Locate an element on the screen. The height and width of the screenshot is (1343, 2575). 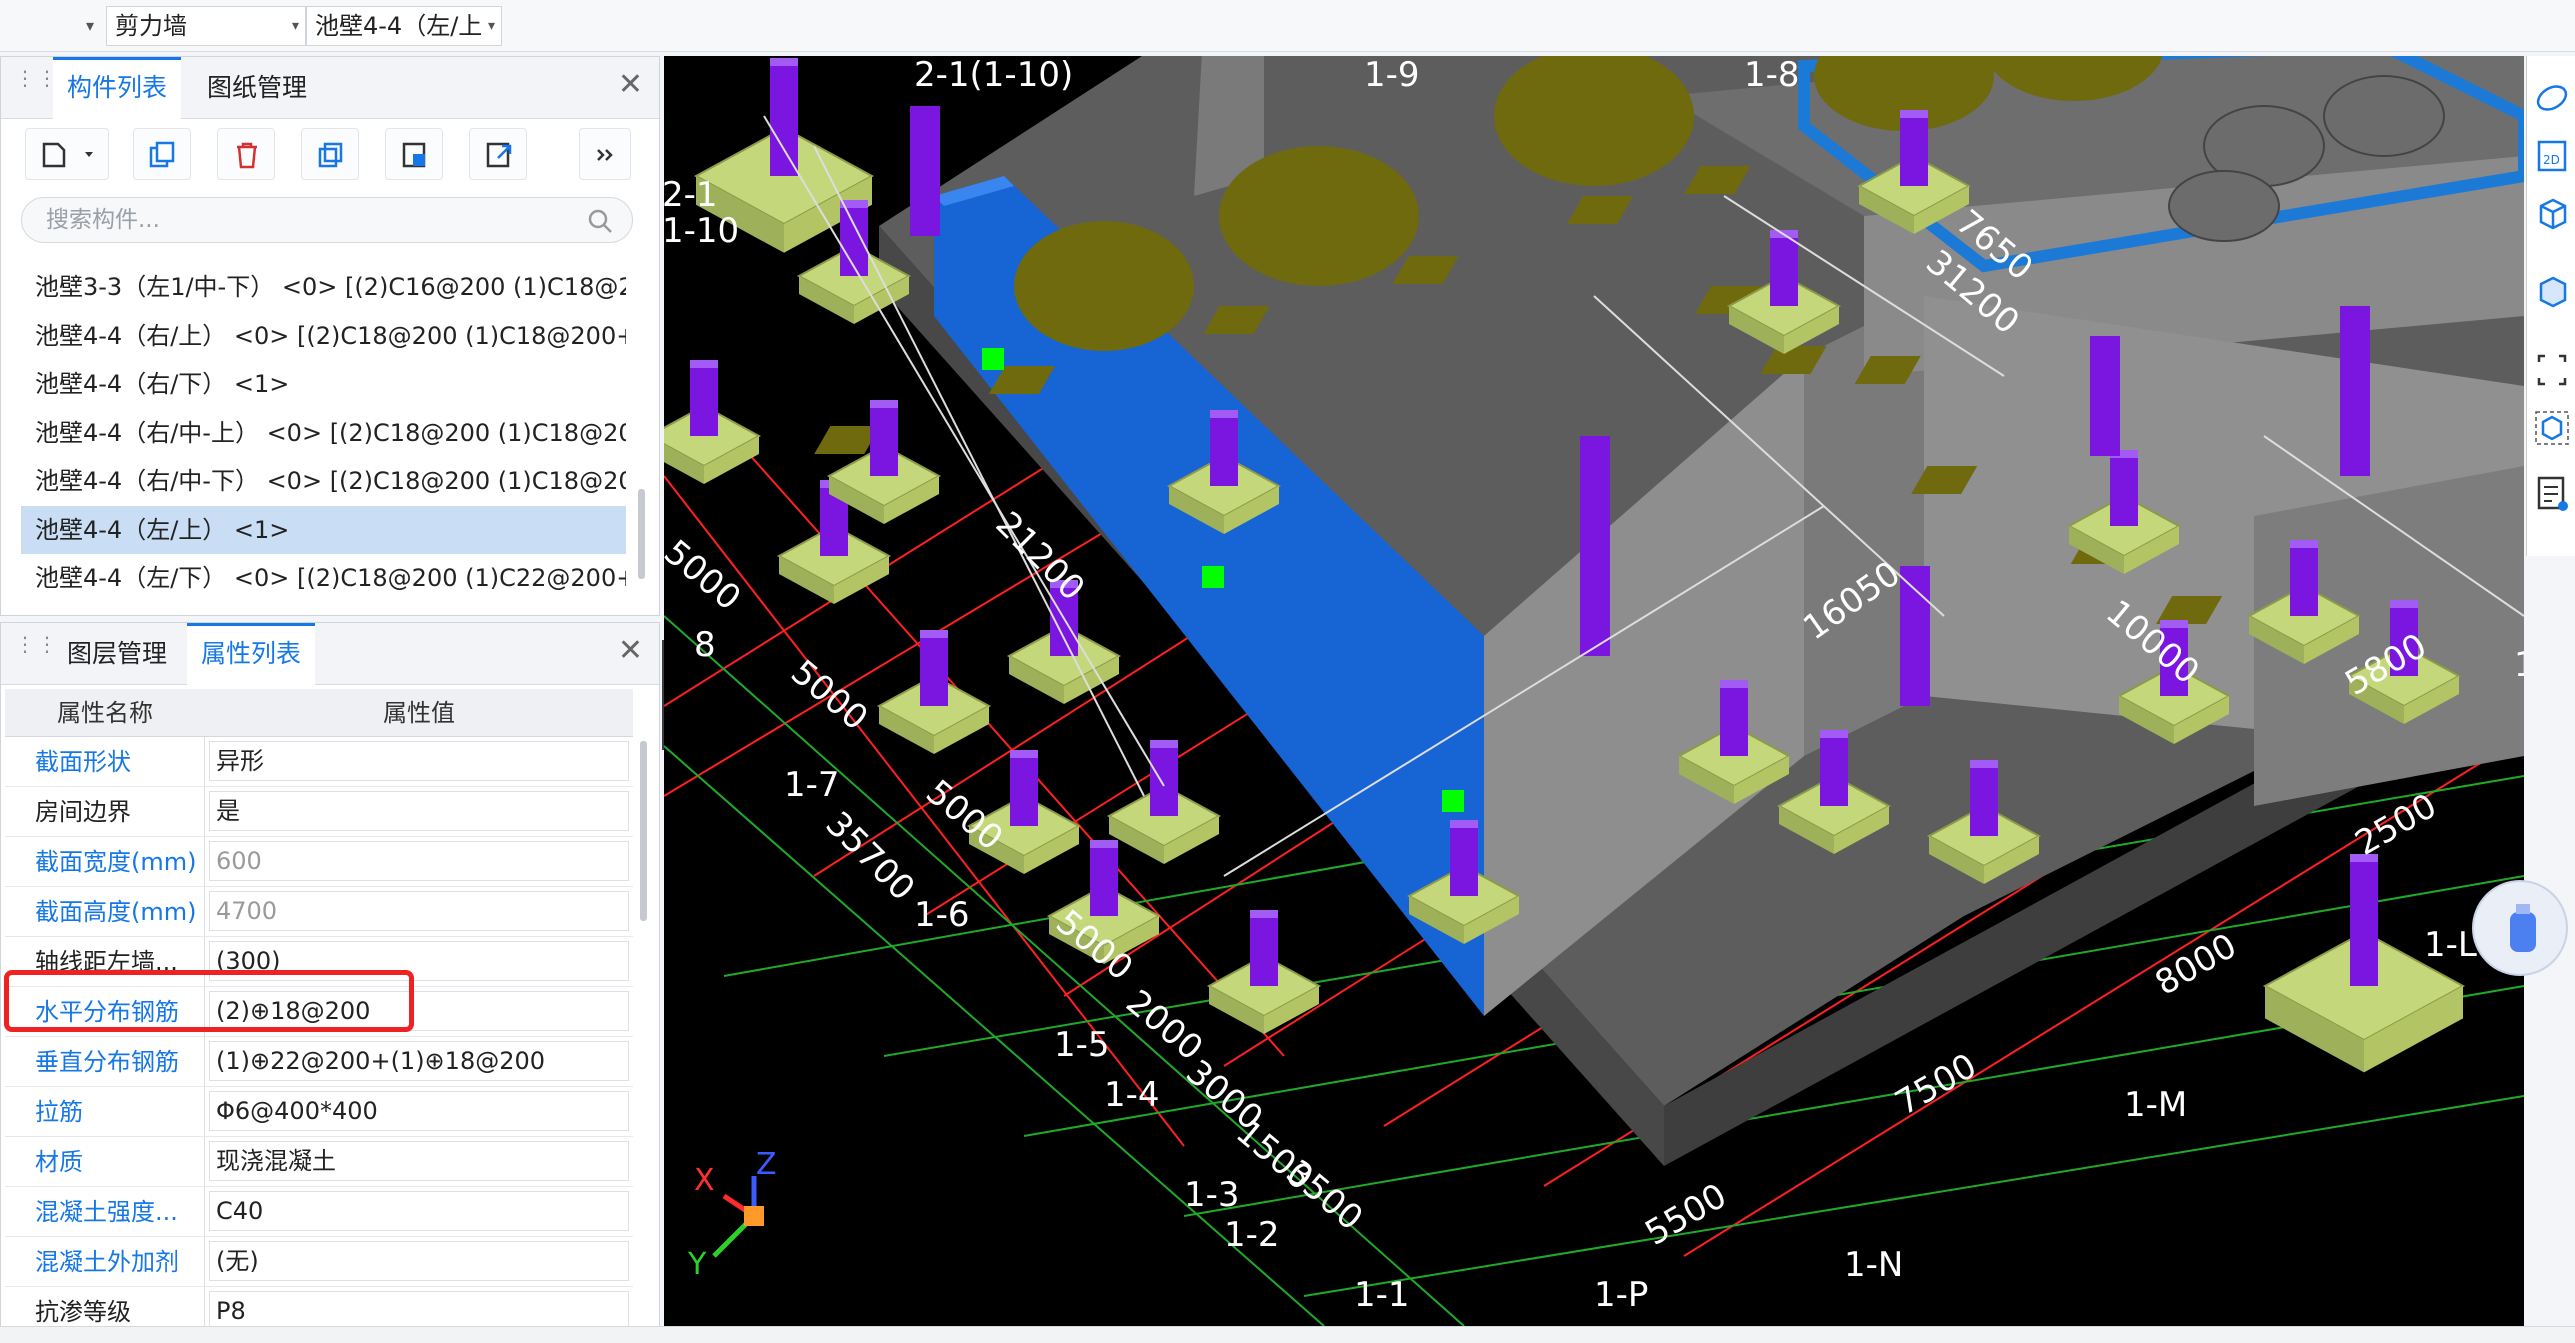
property-value-field: 异形 is located at coordinates (419, 761).